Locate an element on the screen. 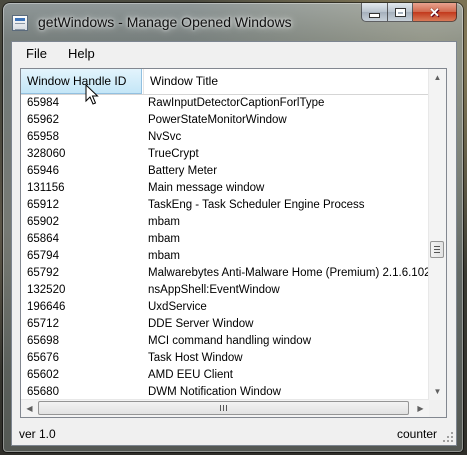 The height and width of the screenshot is (455, 467). row-window-title: AMD EEU Client is located at coordinates (190, 375).